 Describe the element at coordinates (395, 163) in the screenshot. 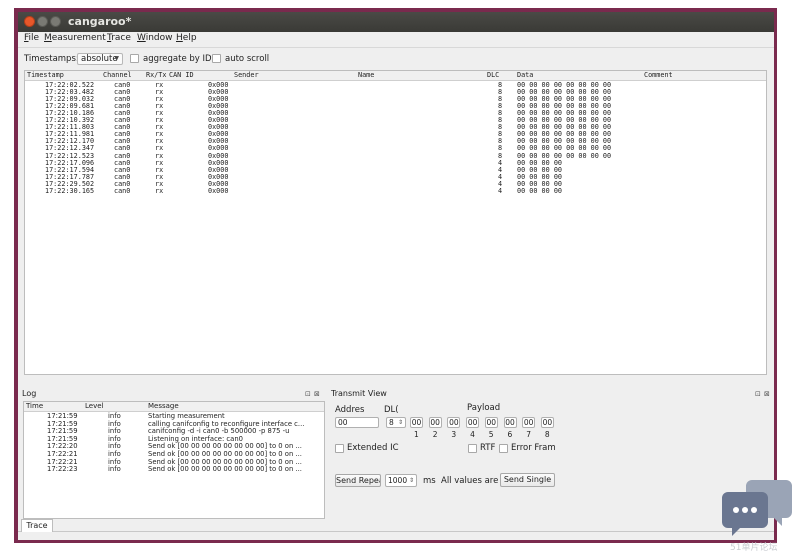

I see `table-row: 17:22:17.096 can0 rx 0x000 4 00 00 00 00` at that location.